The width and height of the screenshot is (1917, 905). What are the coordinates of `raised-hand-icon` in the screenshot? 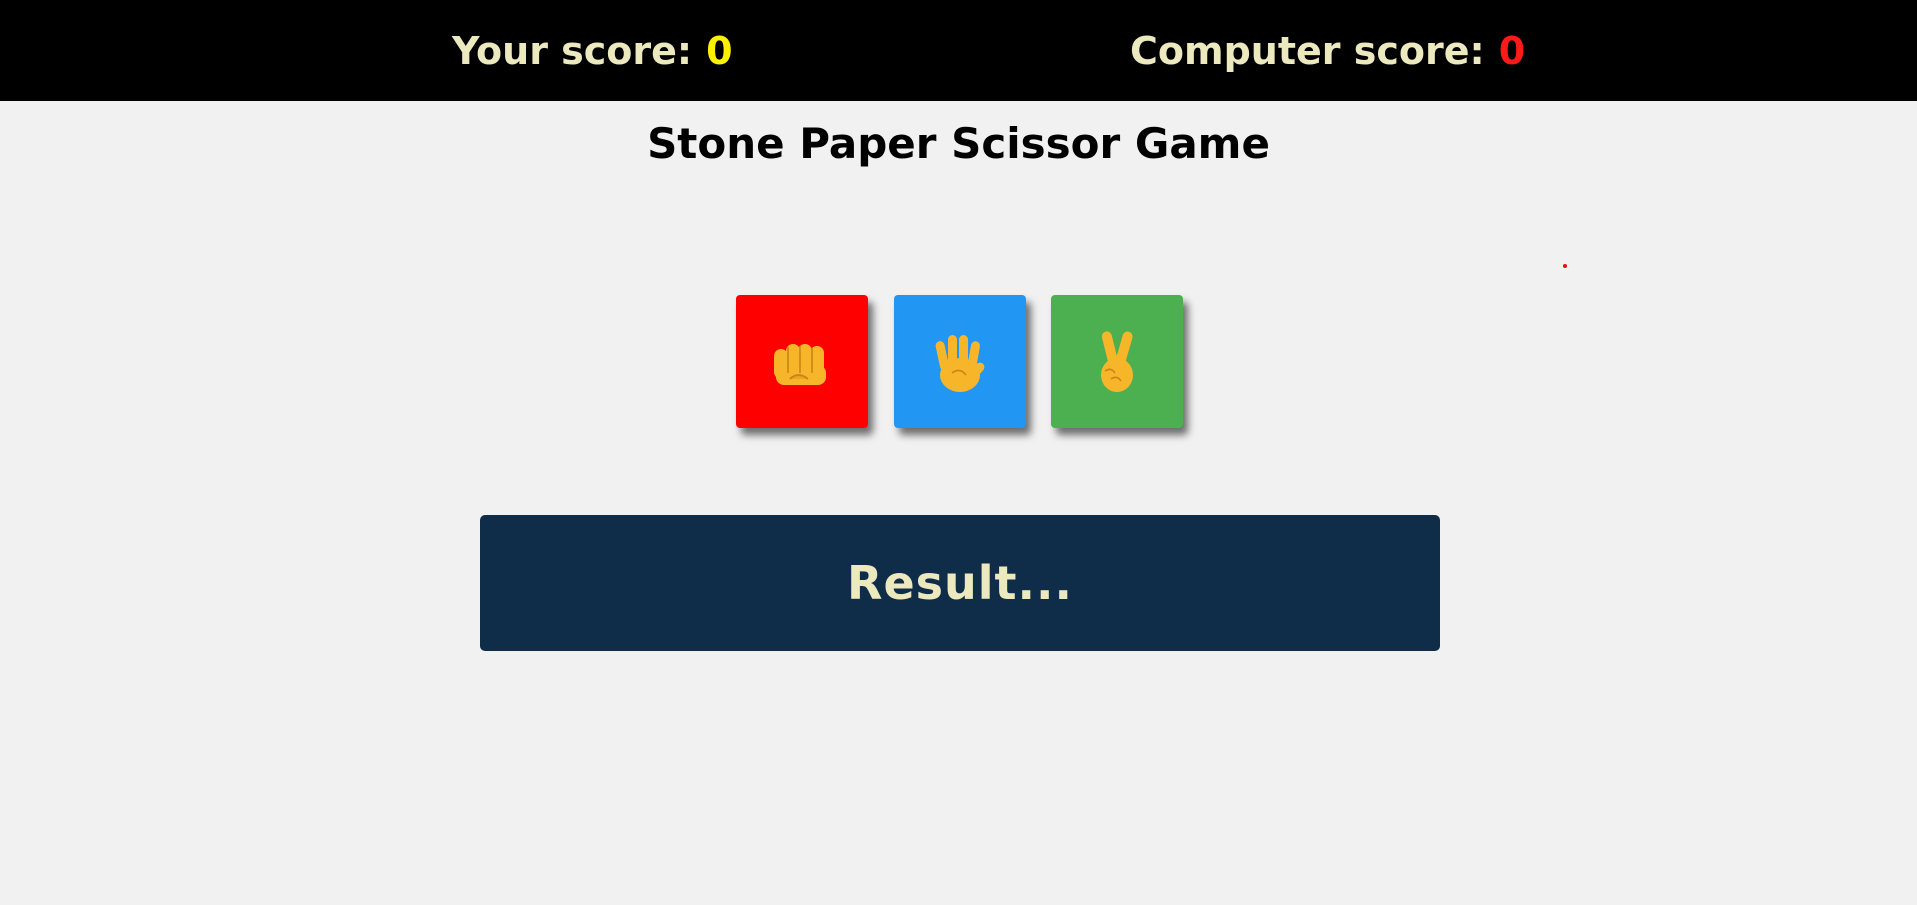 It's located at (960, 363).